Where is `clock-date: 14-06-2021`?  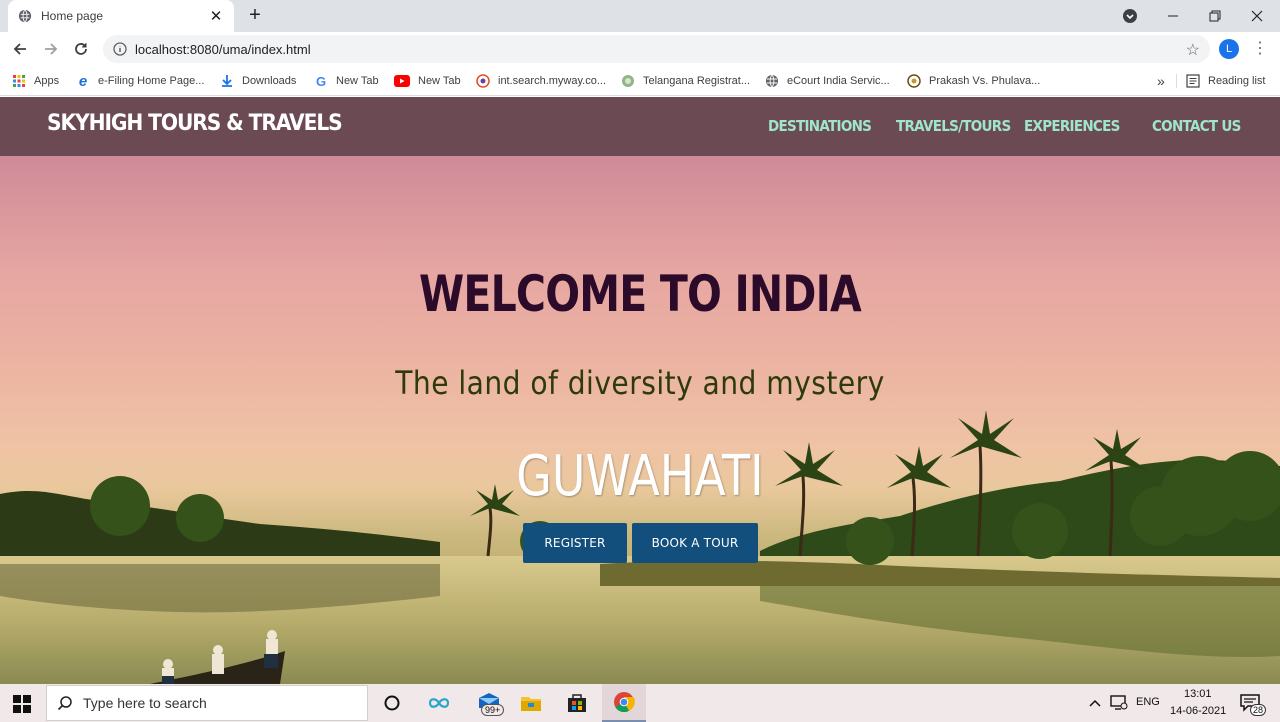
clock-date: 14-06-2021 is located at coordinates (1198, 711).